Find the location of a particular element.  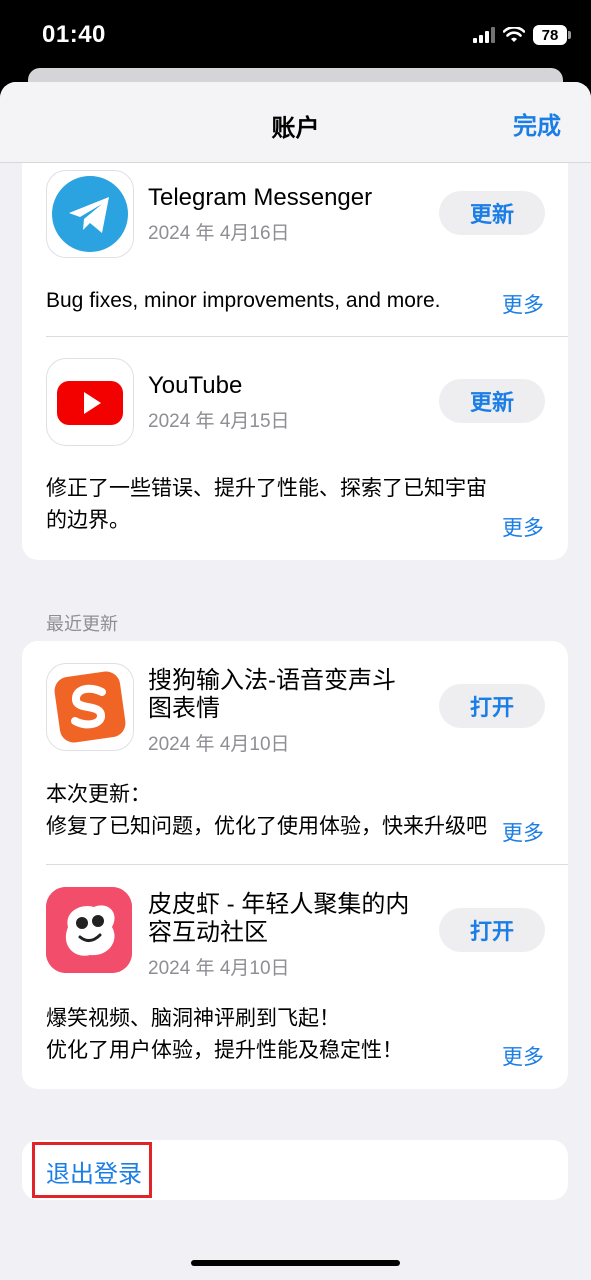

status-icons: 78 is located at coordinates (522, 35).